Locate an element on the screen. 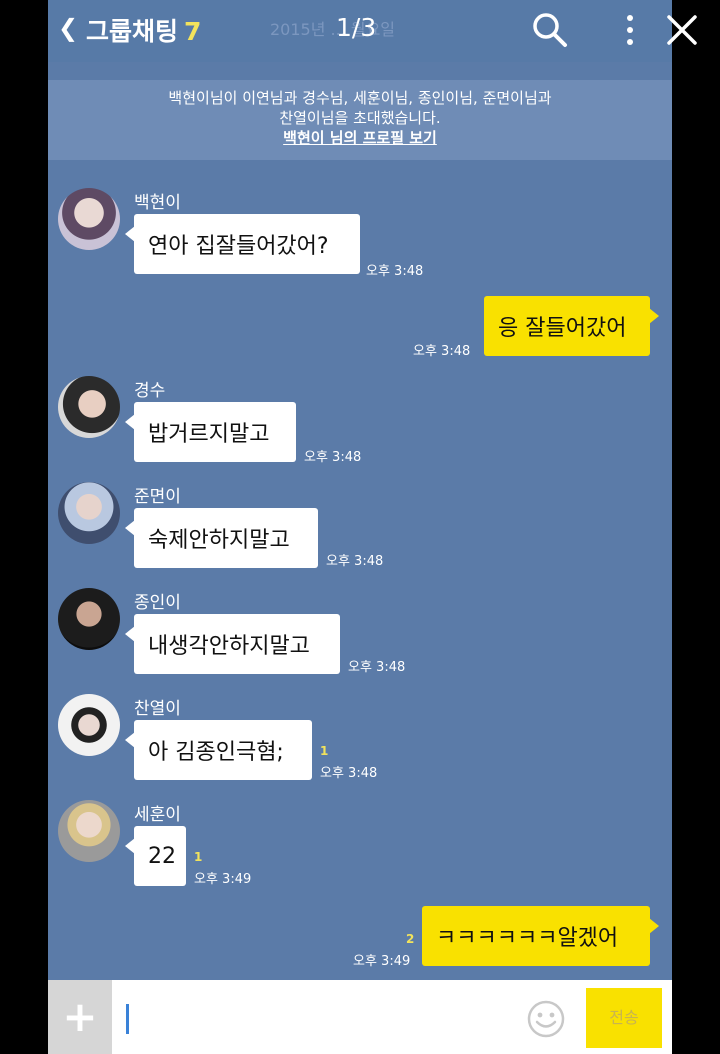 Image resolution: width=720 pixels, height=1054 pixels. message-text: 22 is located at coordinates (162, 856).